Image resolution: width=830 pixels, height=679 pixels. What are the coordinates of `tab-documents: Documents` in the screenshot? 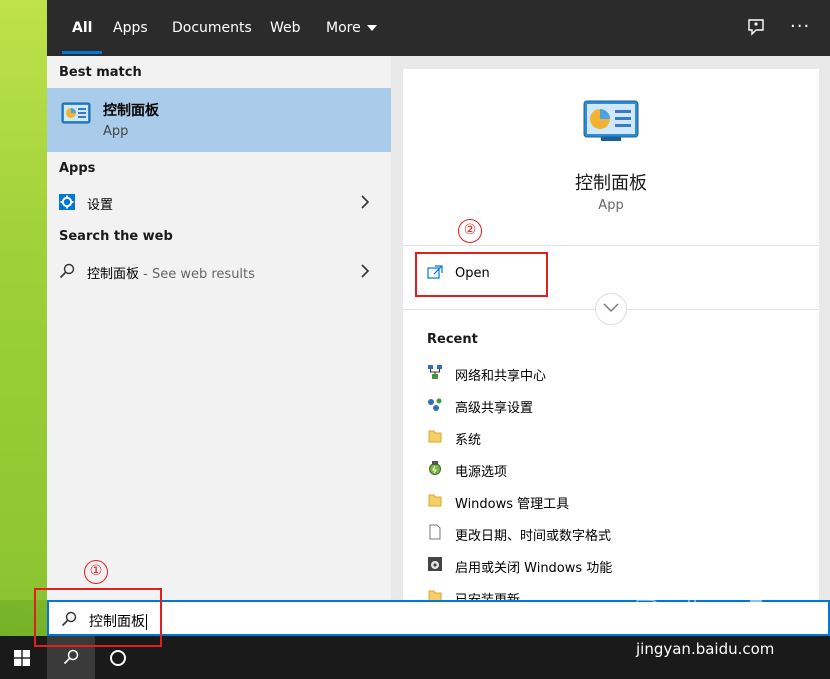 It's located at (212, 28).